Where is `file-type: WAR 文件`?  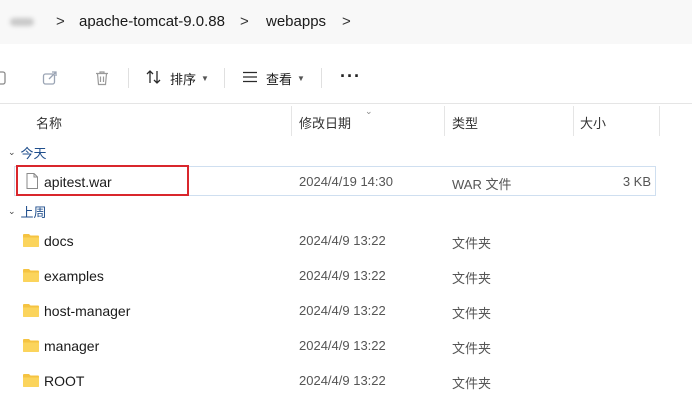 file-type: WAR 文件 is located at coordinates (482, 184).